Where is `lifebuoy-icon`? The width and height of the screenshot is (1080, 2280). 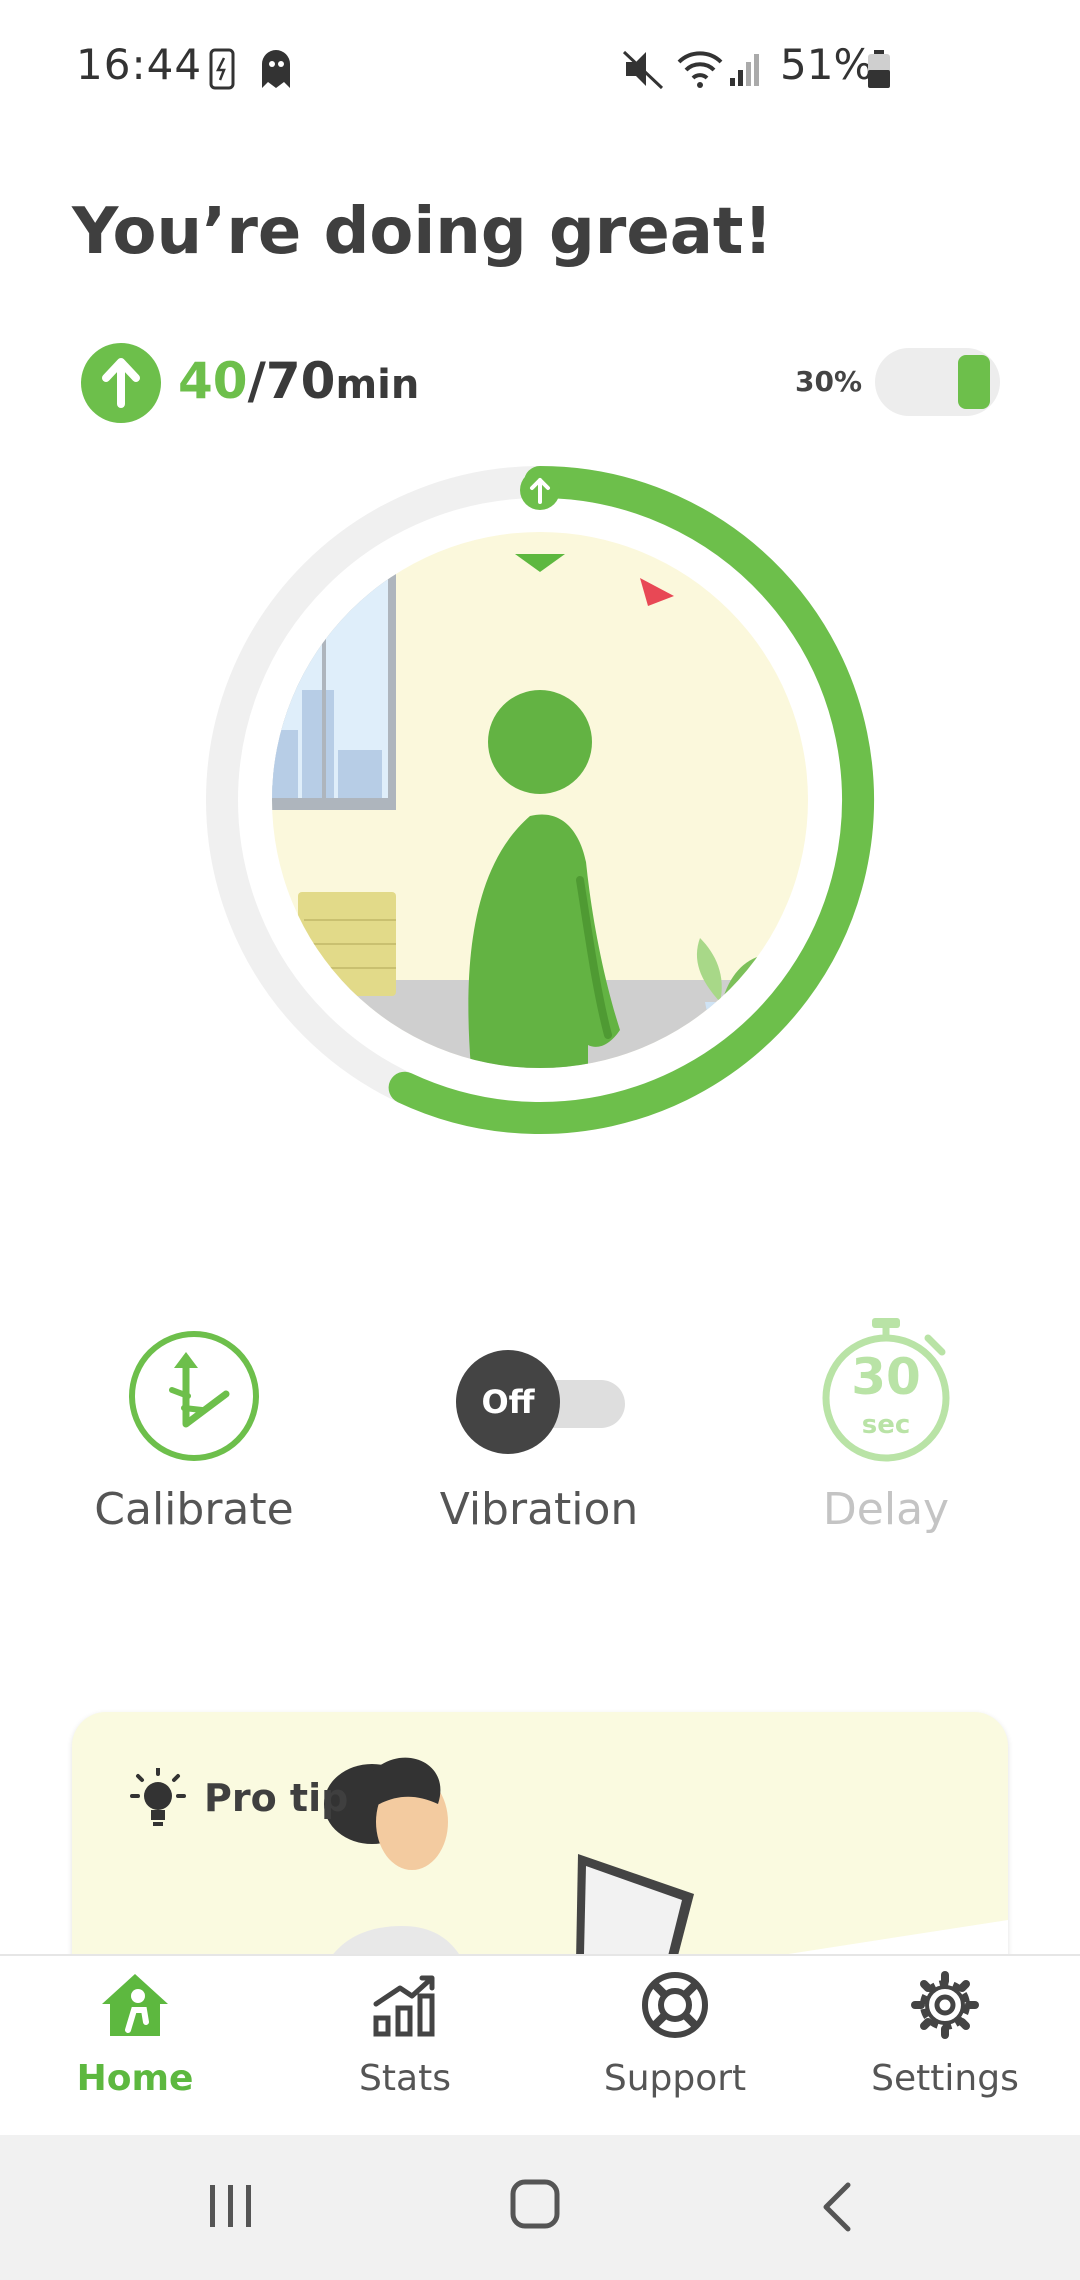
lifebuoy-icon is located at coordinates (675, 2005).